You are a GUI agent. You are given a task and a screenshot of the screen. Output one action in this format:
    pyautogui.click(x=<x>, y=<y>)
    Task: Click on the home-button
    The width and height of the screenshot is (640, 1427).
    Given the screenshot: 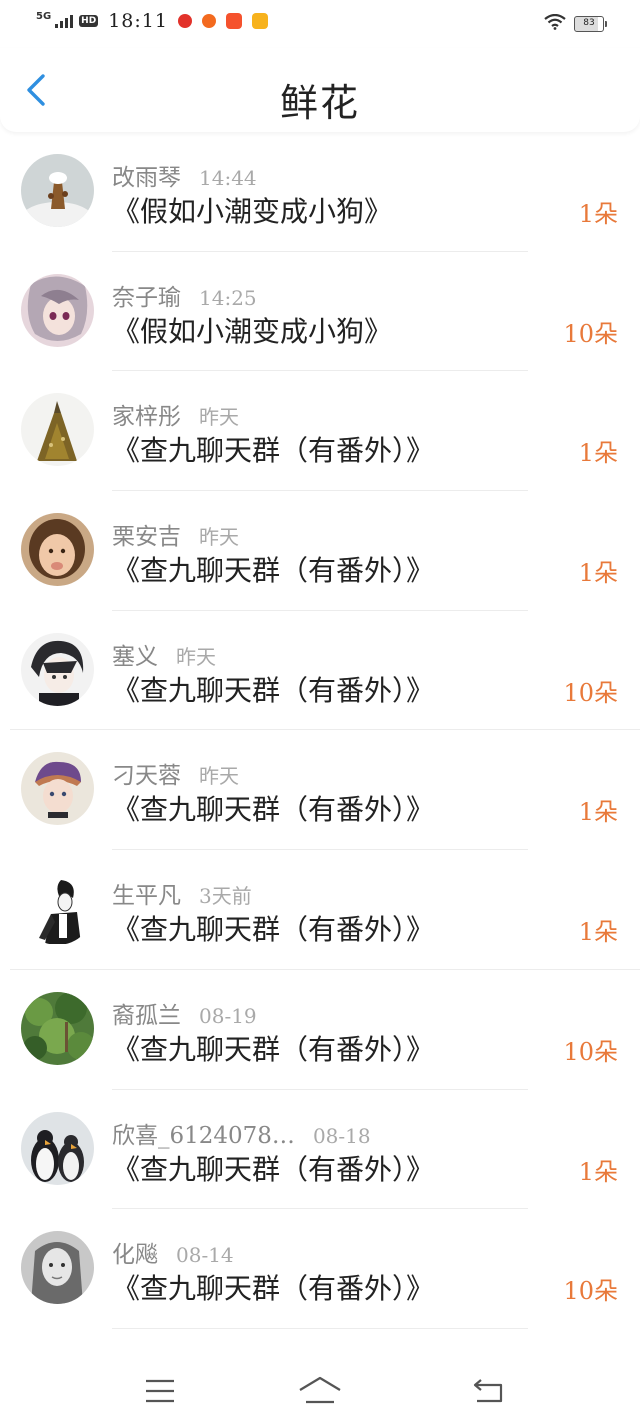 What is the action you would take?
    pyautogui.click(x=320, y=1391)
    